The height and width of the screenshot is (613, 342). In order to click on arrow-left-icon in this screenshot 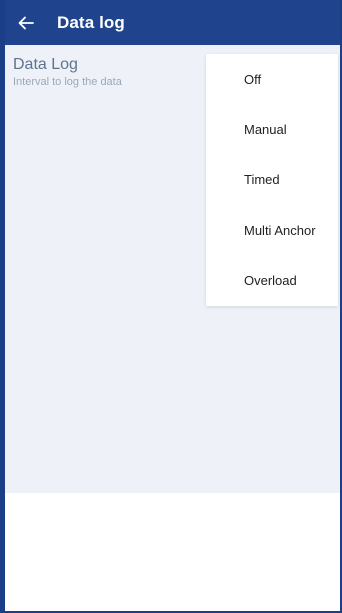, I will do `click(26, 22)`.